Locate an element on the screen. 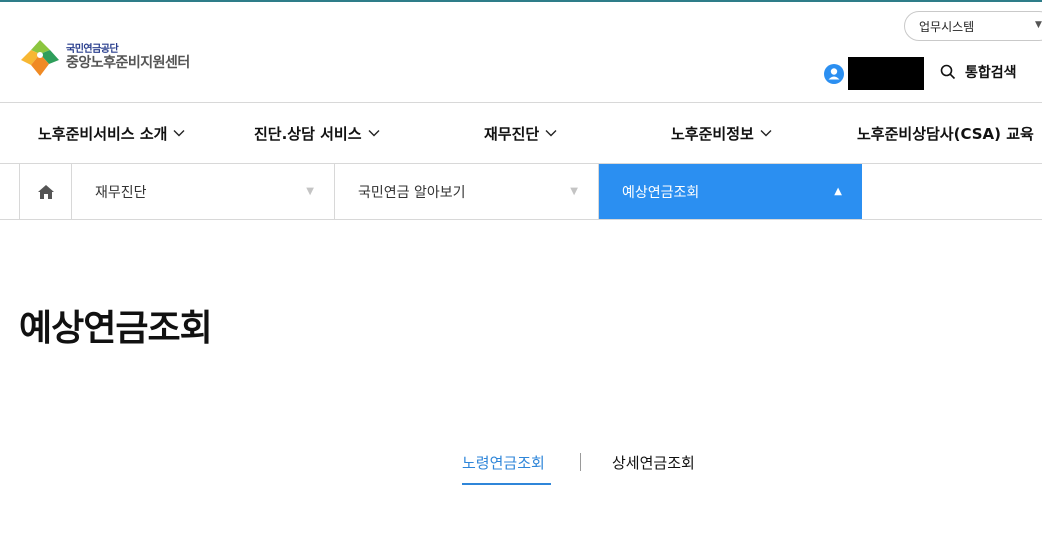 Image resolution: width=1042 pixels, height=550 pixels. gnb-item-label: 노후준비정보 is located at coordinates (712, 133).